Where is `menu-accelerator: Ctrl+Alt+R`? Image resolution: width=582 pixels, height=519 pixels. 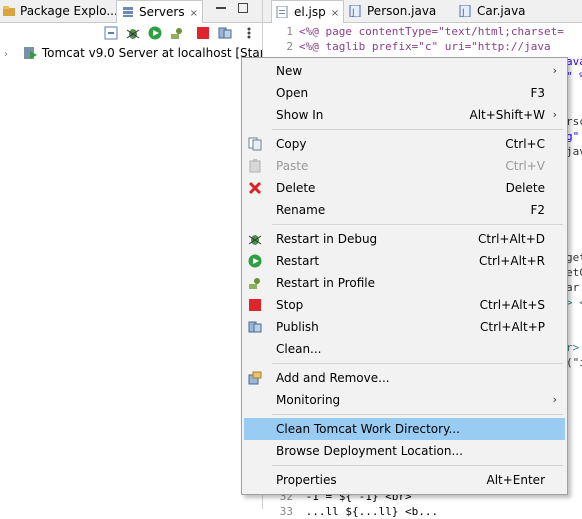
menu-accelerator: Ctrl+Alt+R is located at coordinates (511, 261).